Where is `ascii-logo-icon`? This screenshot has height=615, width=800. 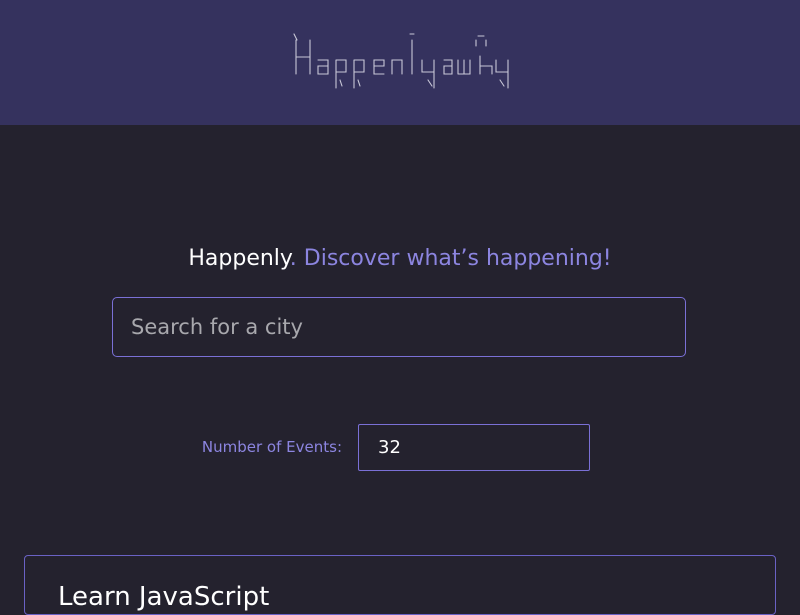 ascii-logo-icon is located at coordinates (401, 61).